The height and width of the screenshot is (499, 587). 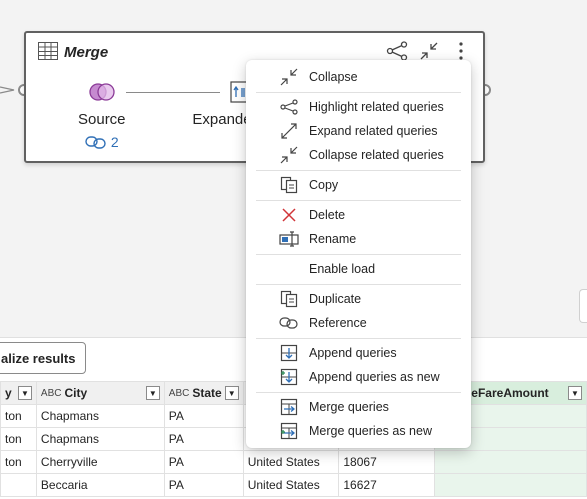 I want to click on column-header: y ▼, so click(x=18, y=393).